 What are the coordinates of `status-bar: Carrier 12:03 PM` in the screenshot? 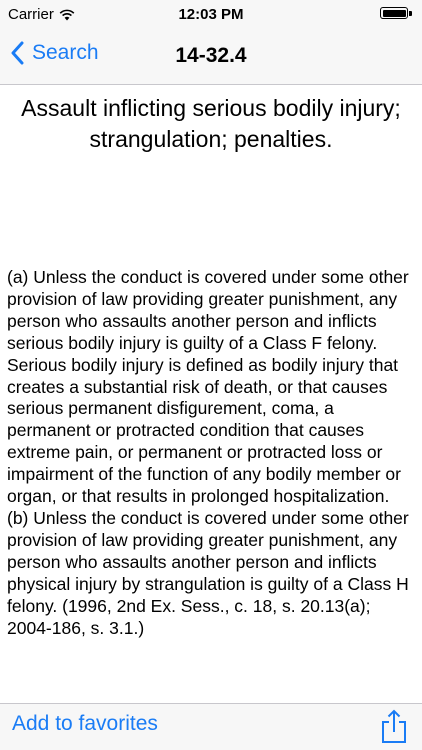 It's located at (211, 15).